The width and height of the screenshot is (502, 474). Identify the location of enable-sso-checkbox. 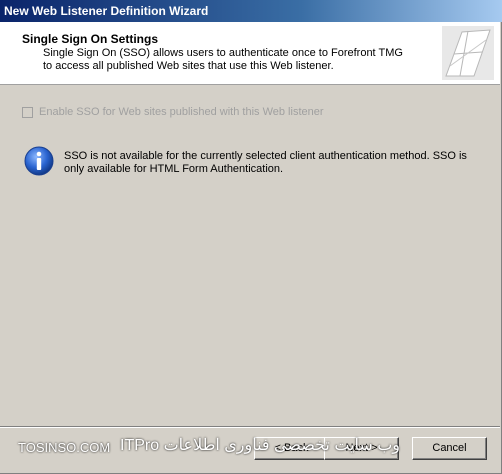
(27, 112).